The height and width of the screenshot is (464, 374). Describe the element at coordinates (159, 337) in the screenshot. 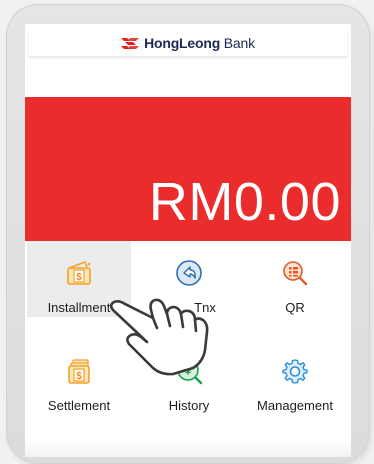

I see `pointing-hand-icon` at that location.